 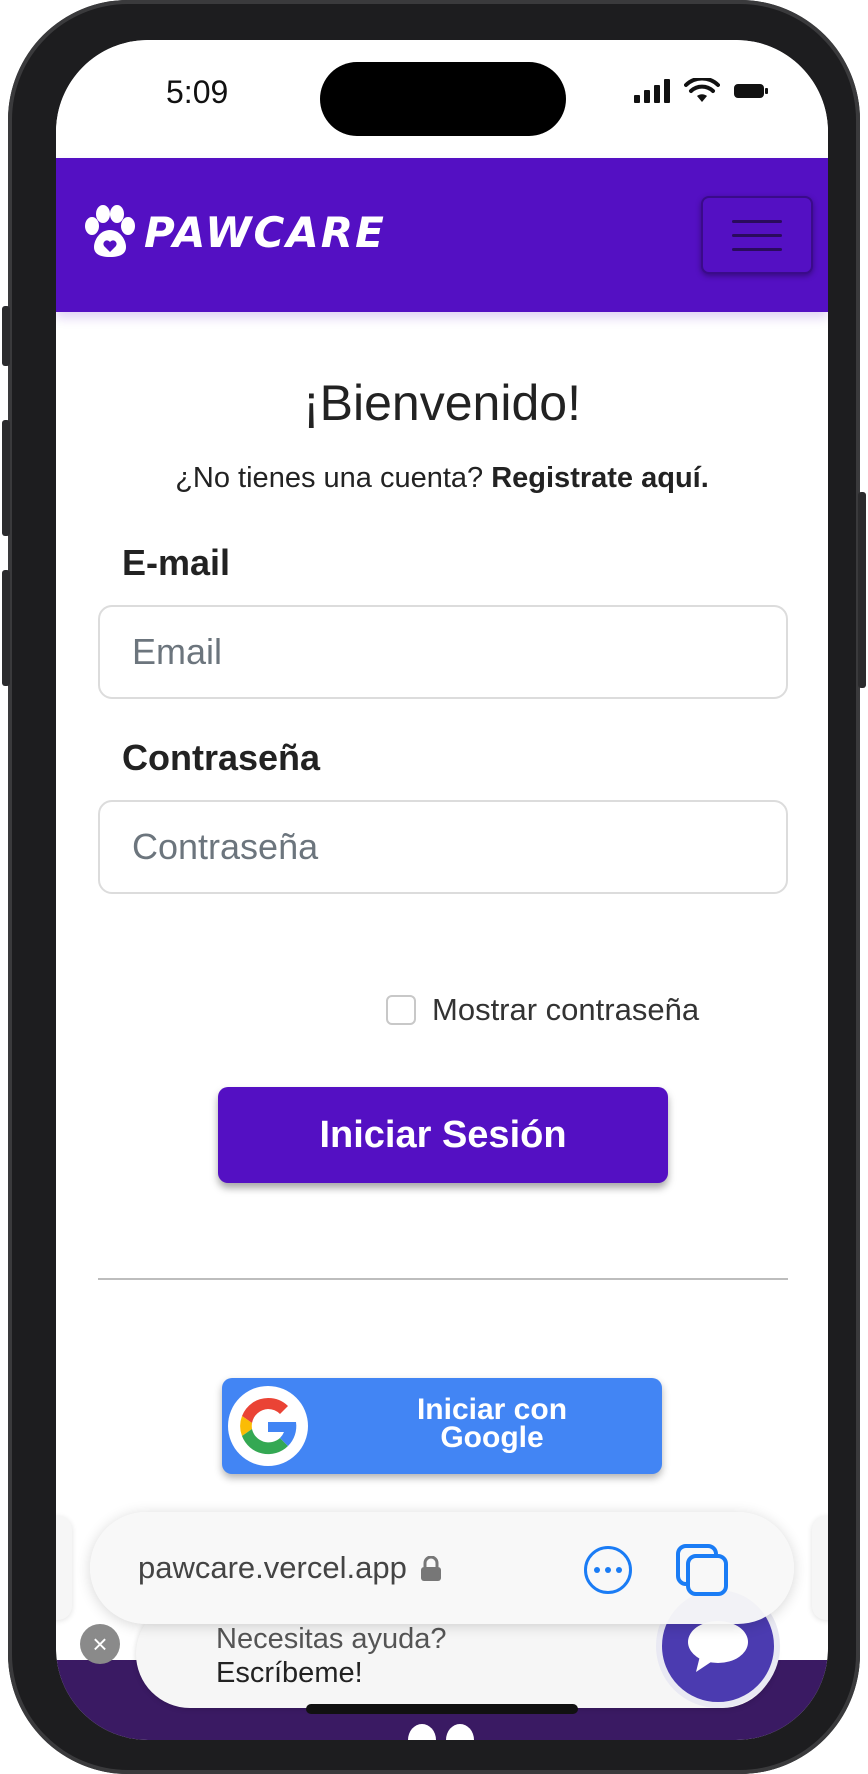 I want to click on google-login-label: Iniciar con Google, so click(x=492, y=1423).